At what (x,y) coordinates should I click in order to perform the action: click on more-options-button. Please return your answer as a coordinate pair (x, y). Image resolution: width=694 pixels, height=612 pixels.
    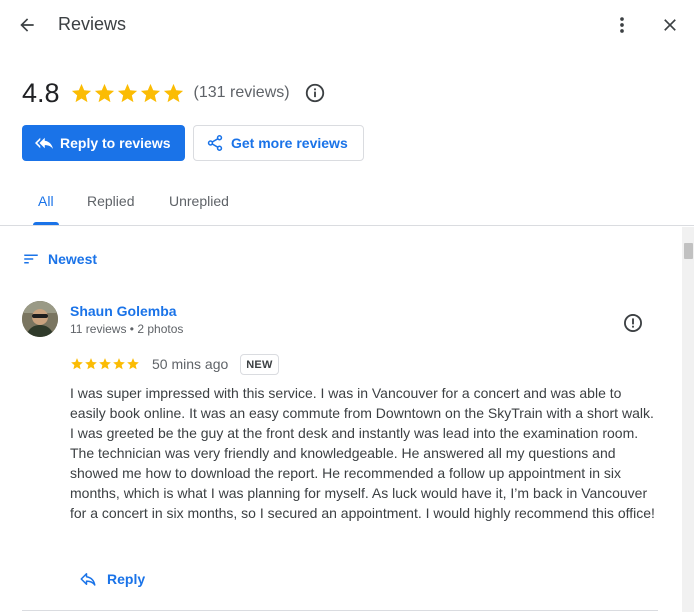
    Looking at the image, I should click on (622, 25).